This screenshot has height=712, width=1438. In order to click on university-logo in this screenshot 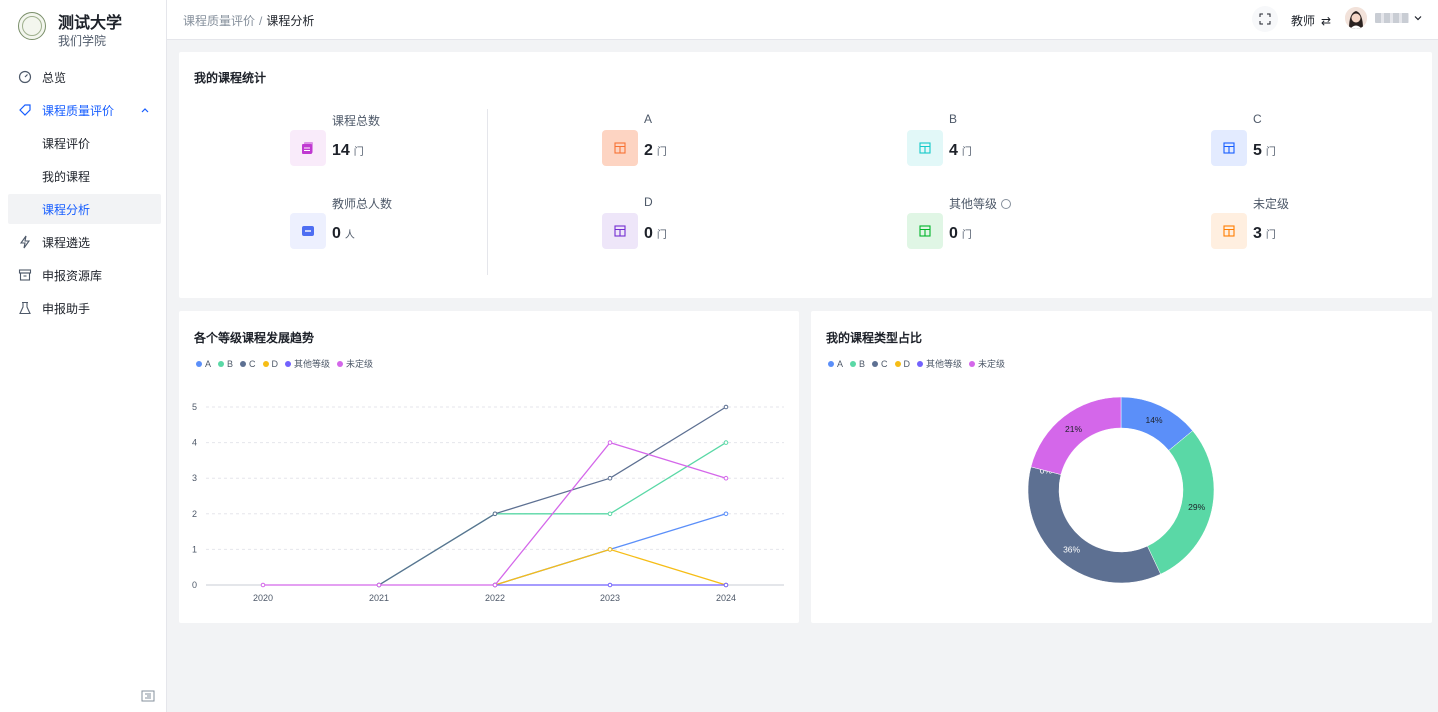, I will do `click(32, 26)`.